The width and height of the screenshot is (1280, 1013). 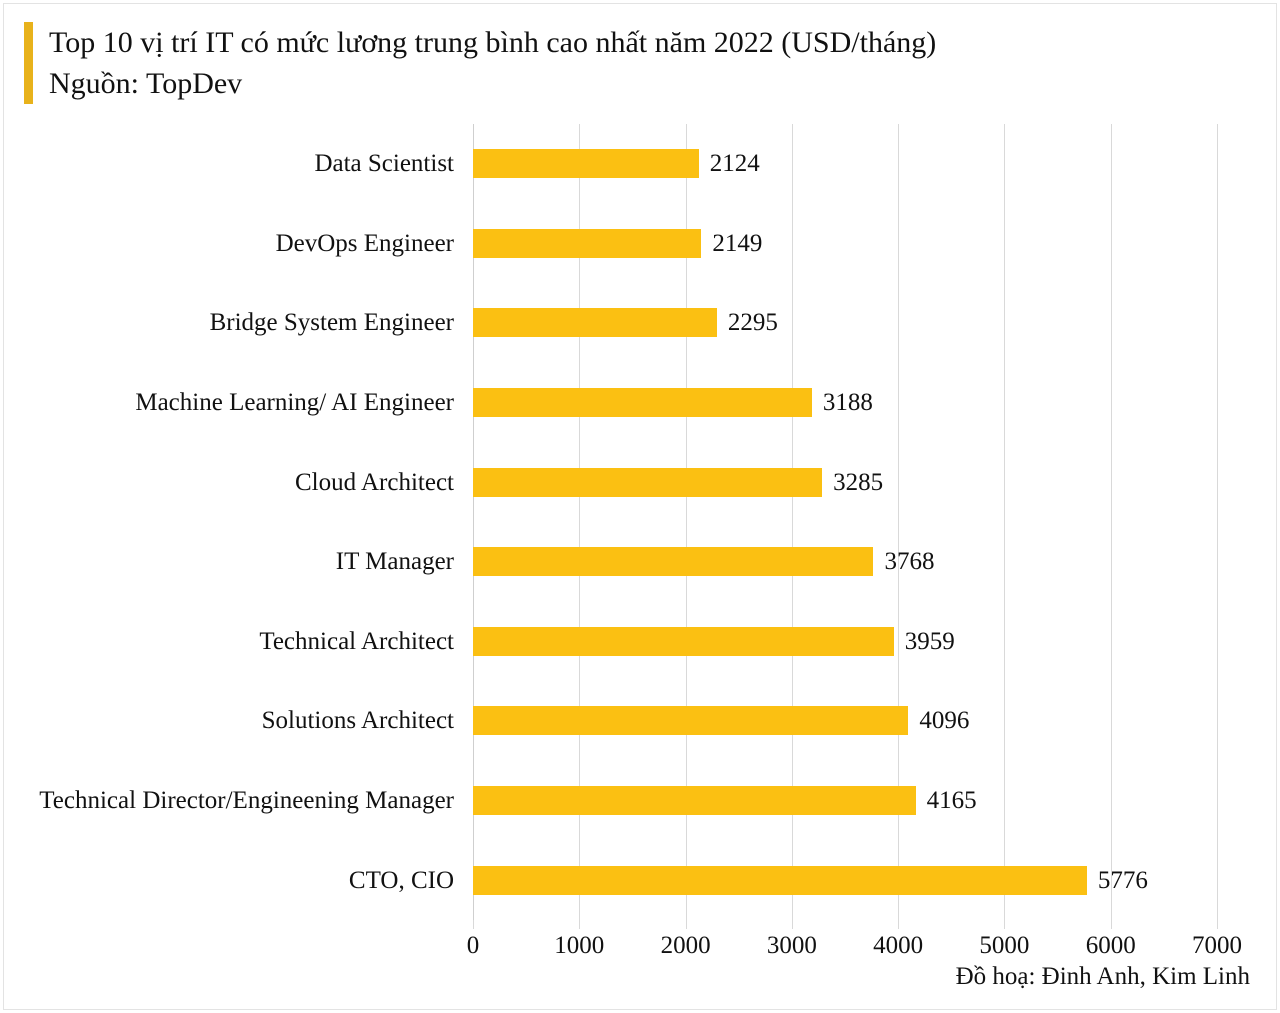 What do you see at coordinates (579, 945) in the screenshot?
I see `x-tick-label: 1000` at bounding box center [579, 945].